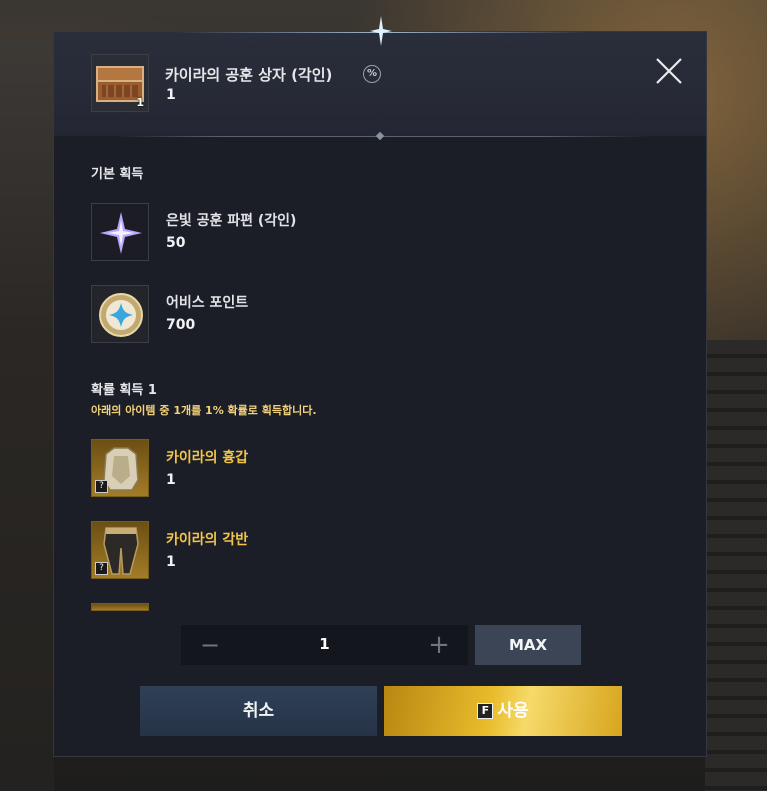 Image resolution: width=767 pixels, height=791 pixels. Describe the element at coordinates (528, 645) in the screenshot. I see `max-button: MAX` at that location.